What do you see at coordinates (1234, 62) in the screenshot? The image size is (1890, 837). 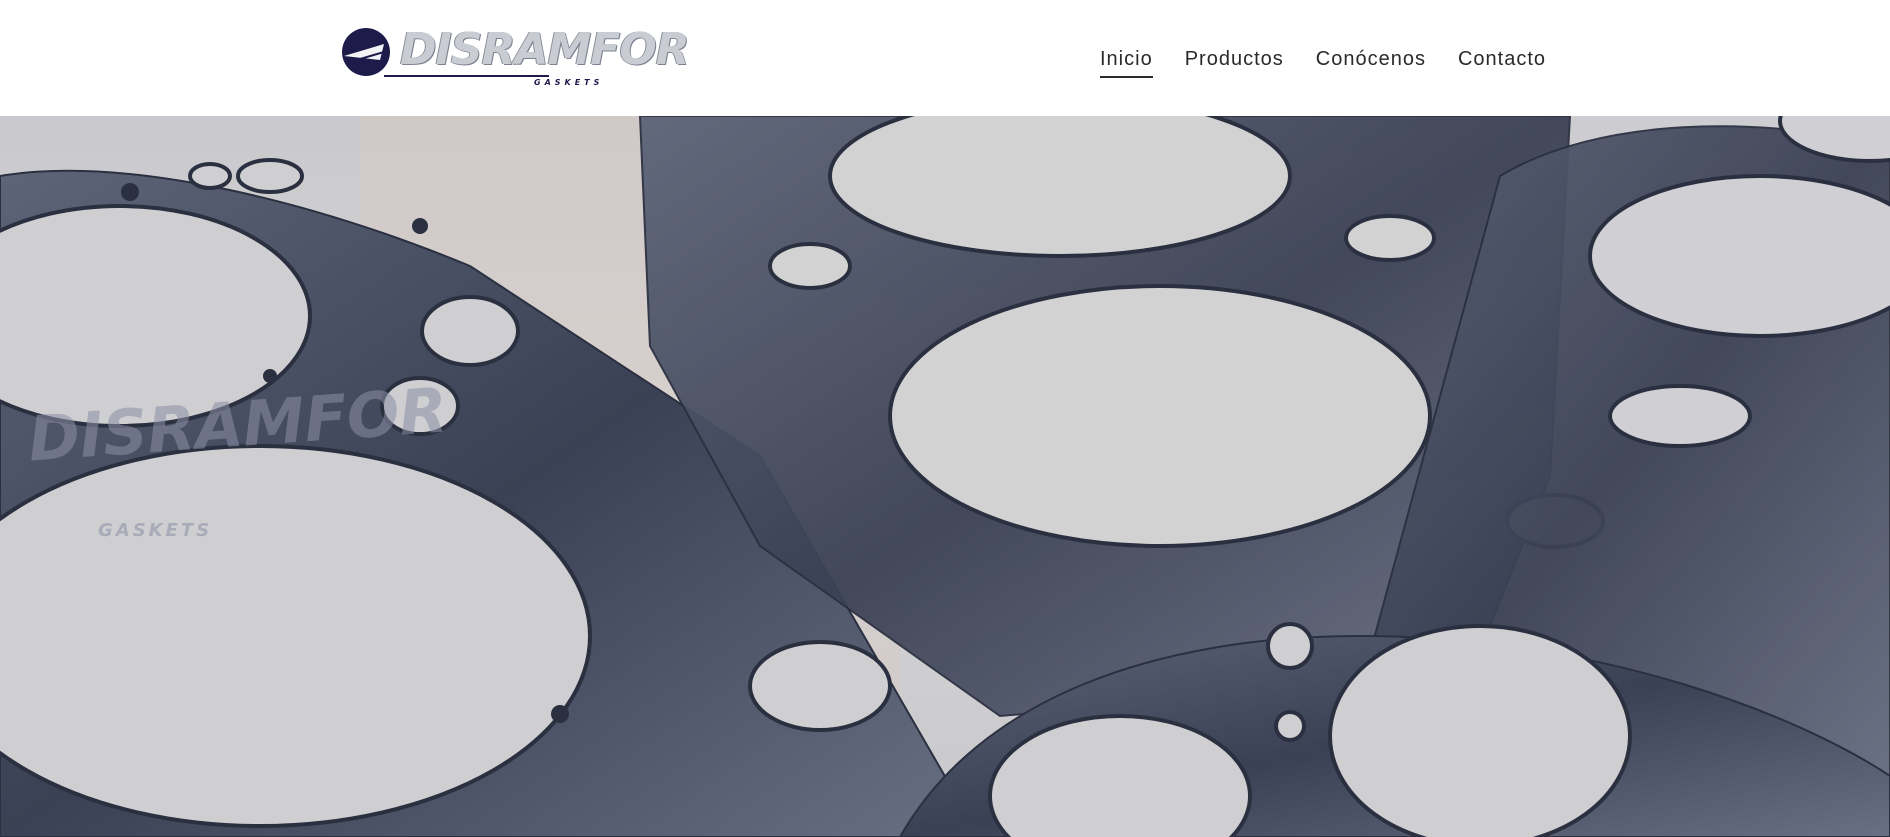 I see `nav-item-productos: Productos` at bounding box center [1234, 62].